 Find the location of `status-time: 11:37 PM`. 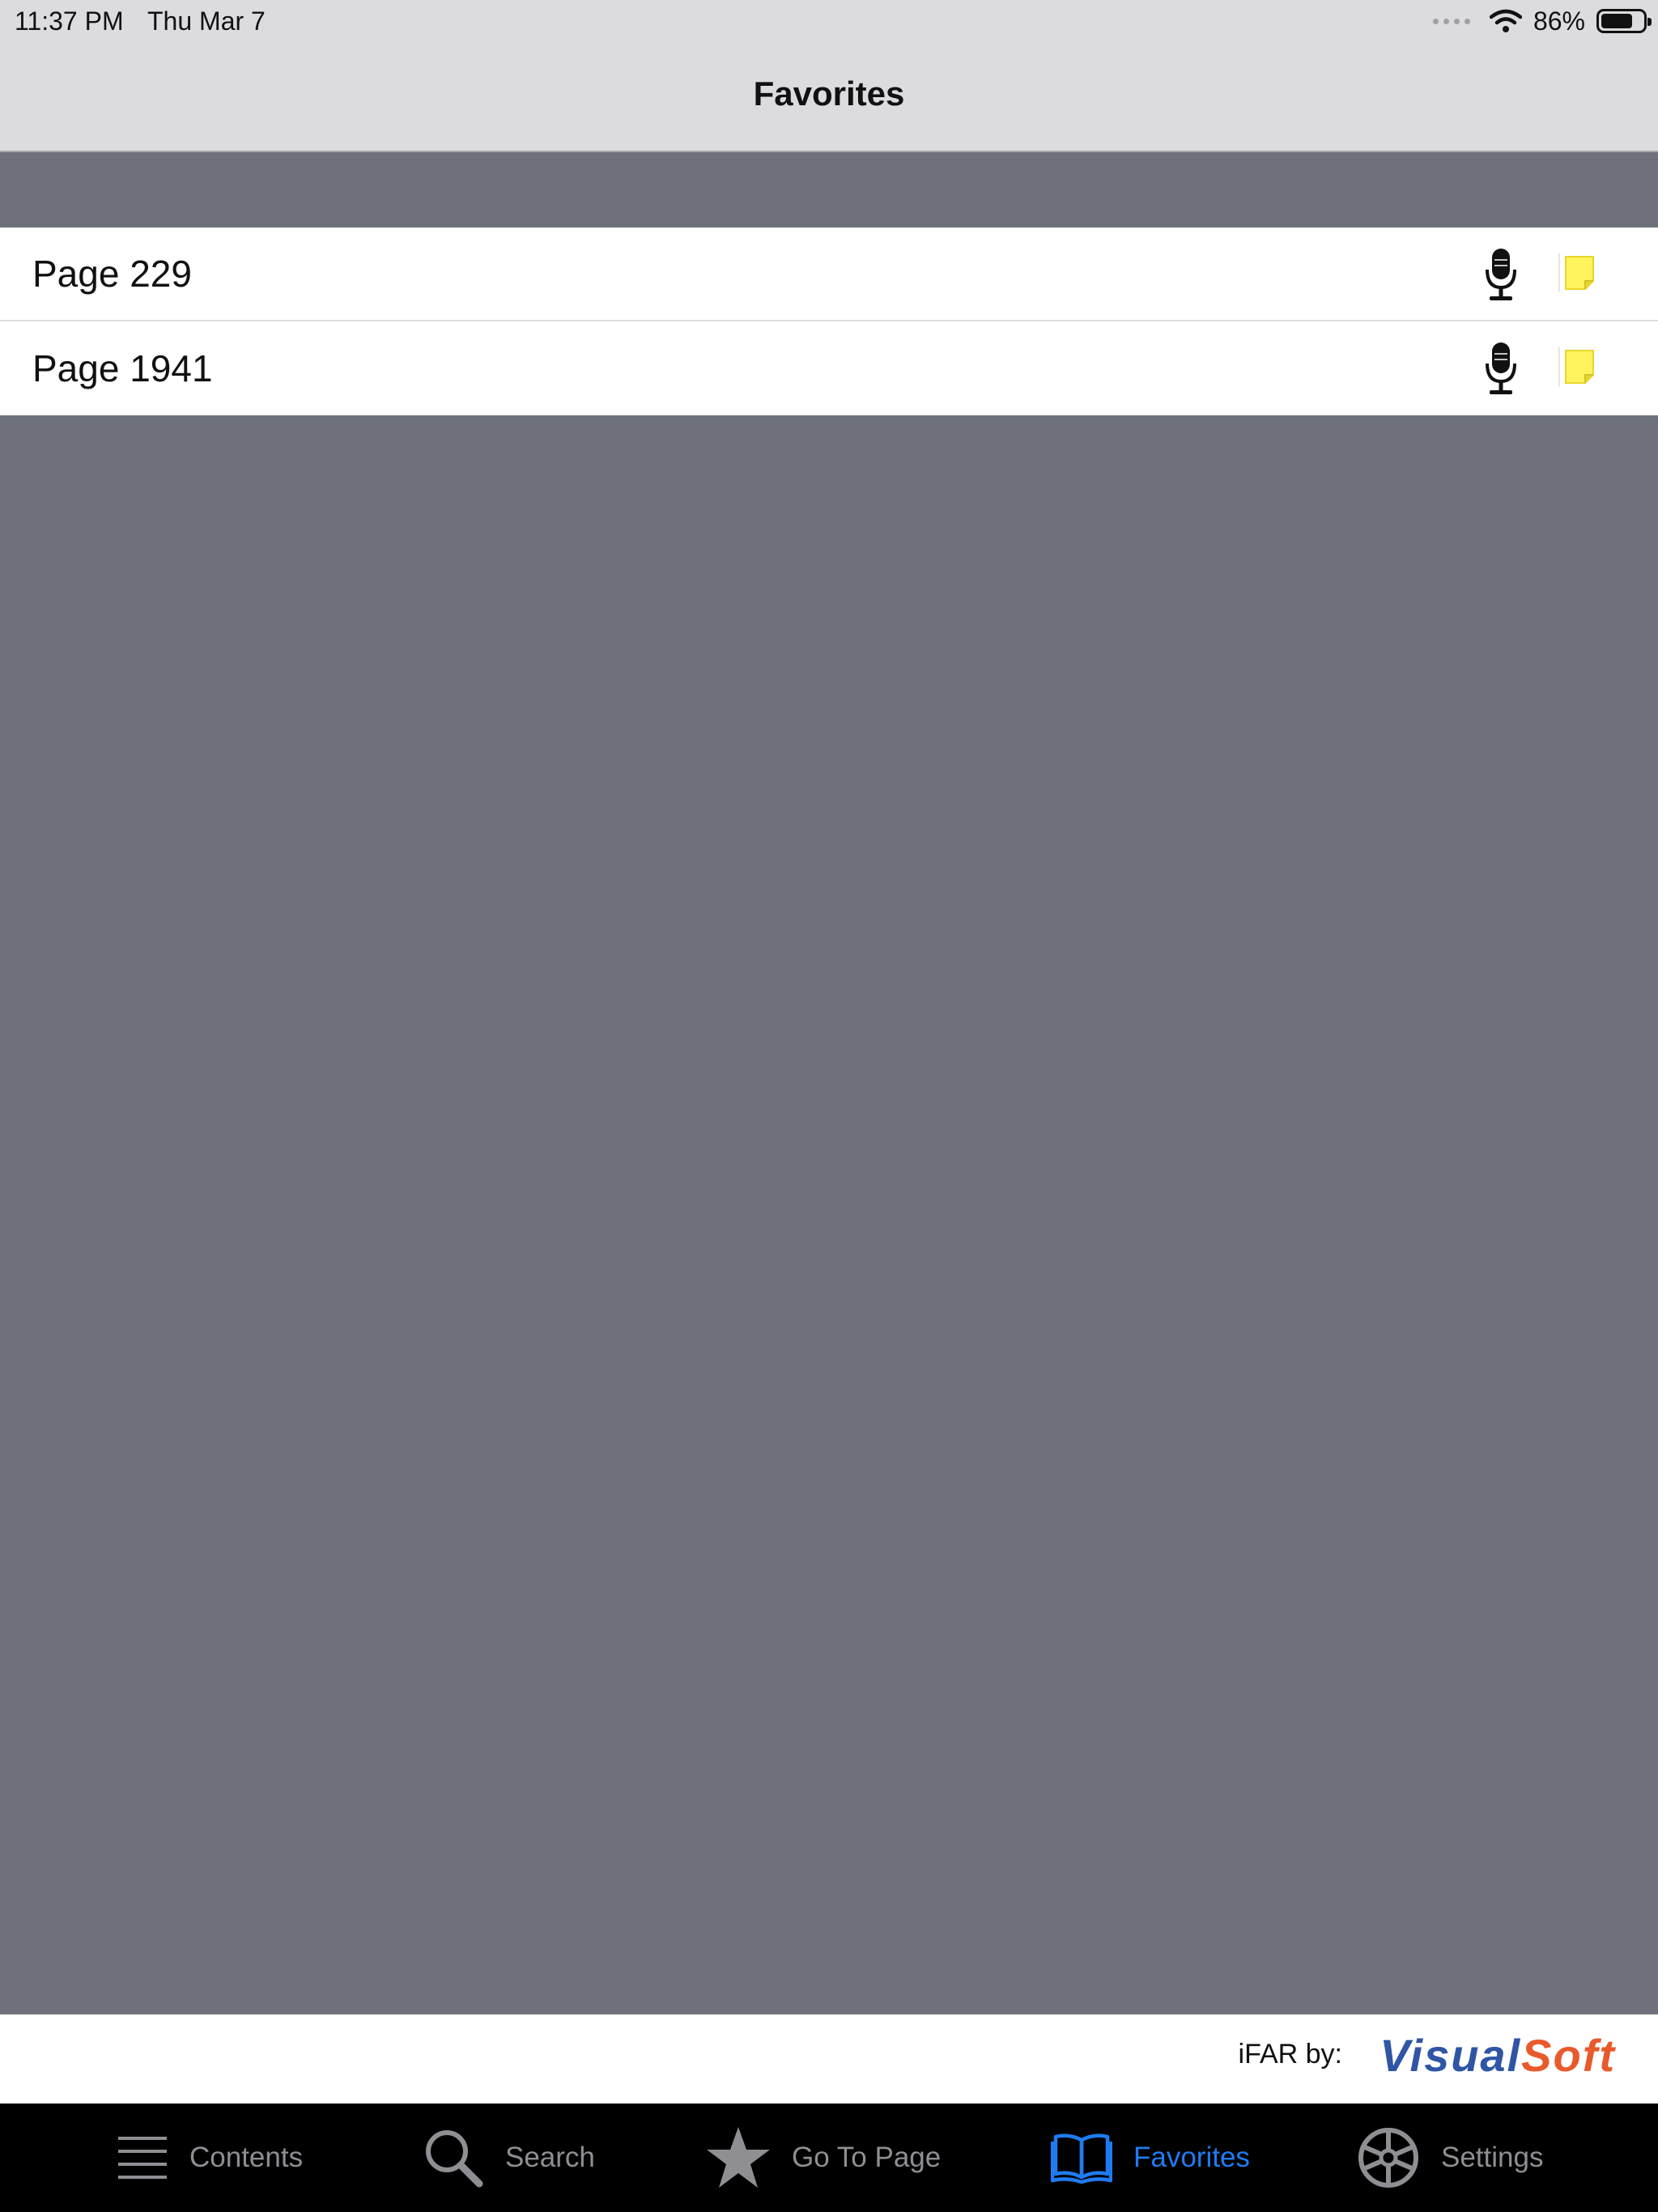

status-time: 11:37 PM is located at coordinates (69, 21).